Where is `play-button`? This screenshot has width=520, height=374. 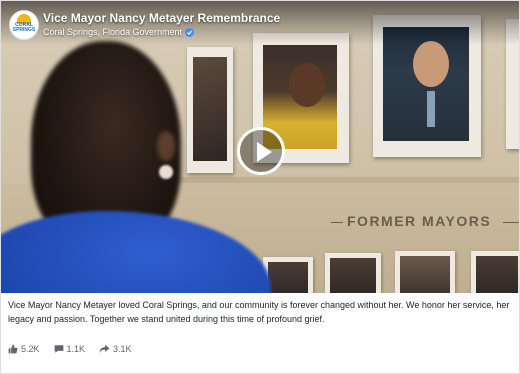 play-button is located at coordinates (261, 151).